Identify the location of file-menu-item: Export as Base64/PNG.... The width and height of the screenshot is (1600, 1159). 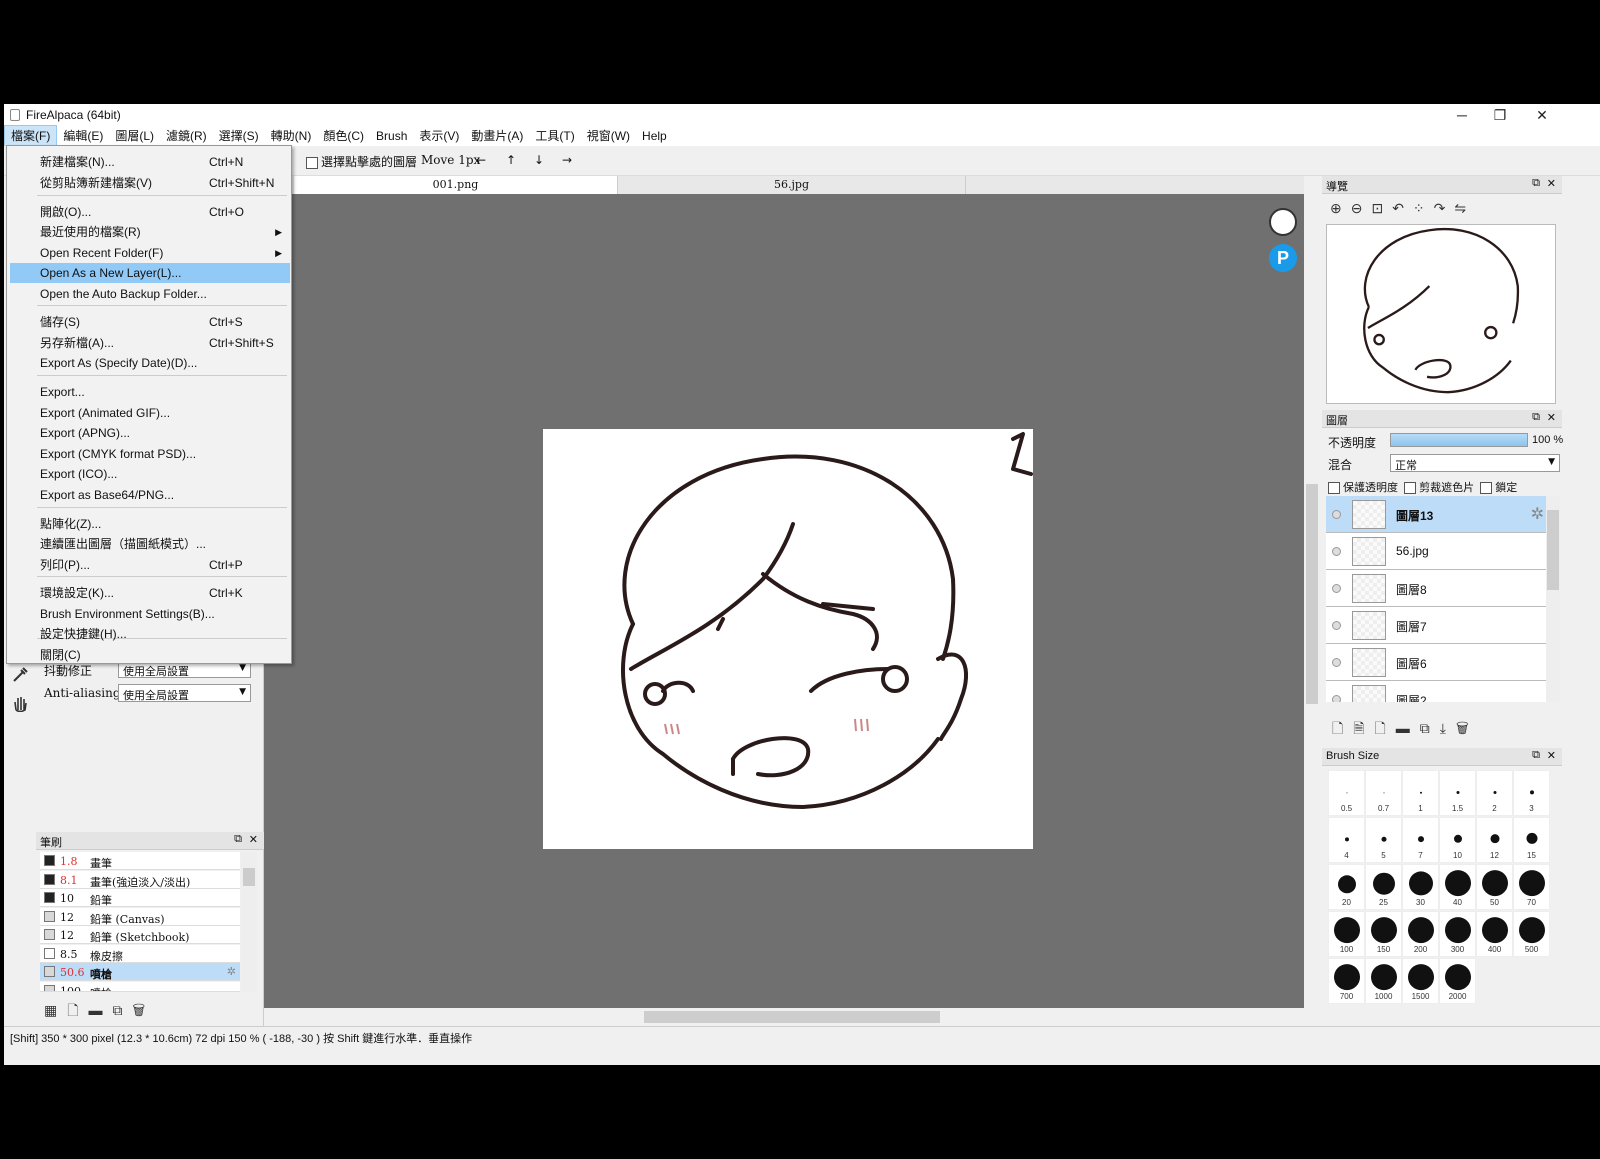
(150, 495).